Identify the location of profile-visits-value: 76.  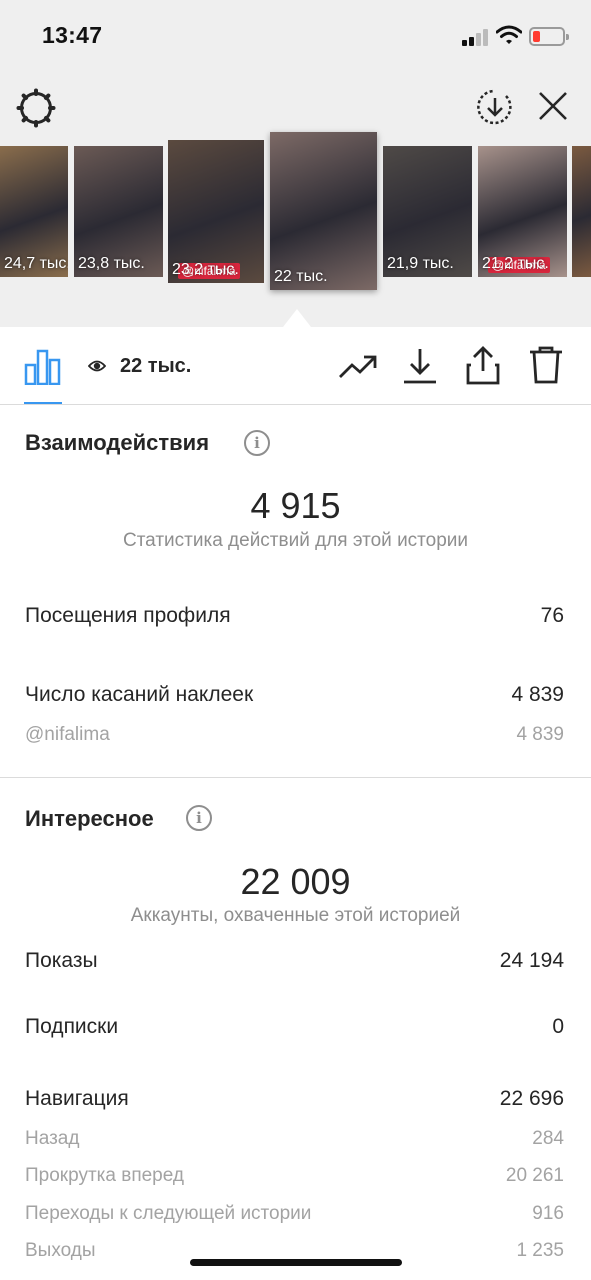
(552, 615).